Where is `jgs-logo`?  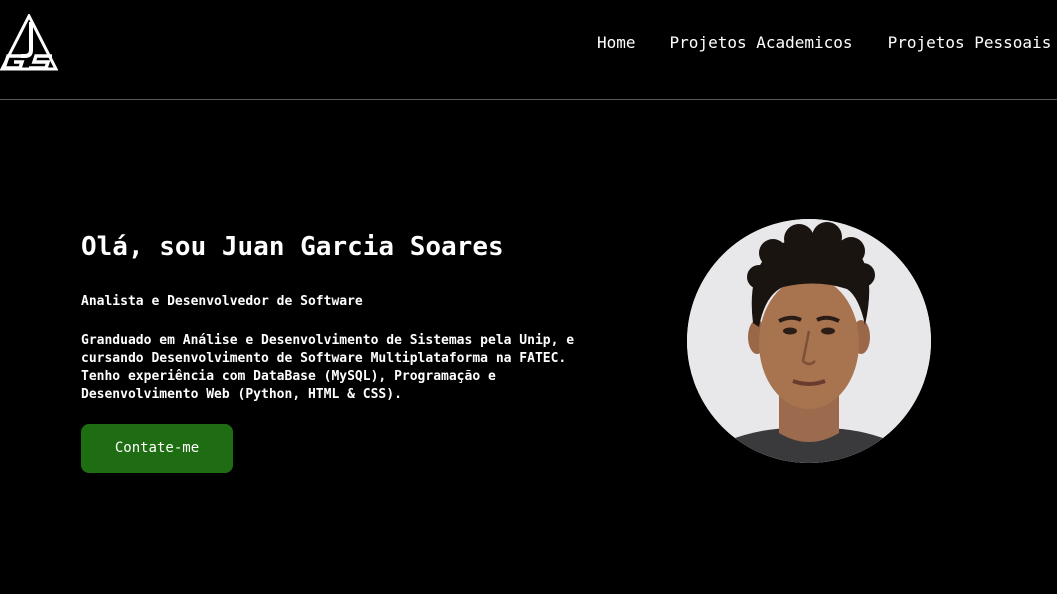
jgs-logo is located at coordinates (29, 42).